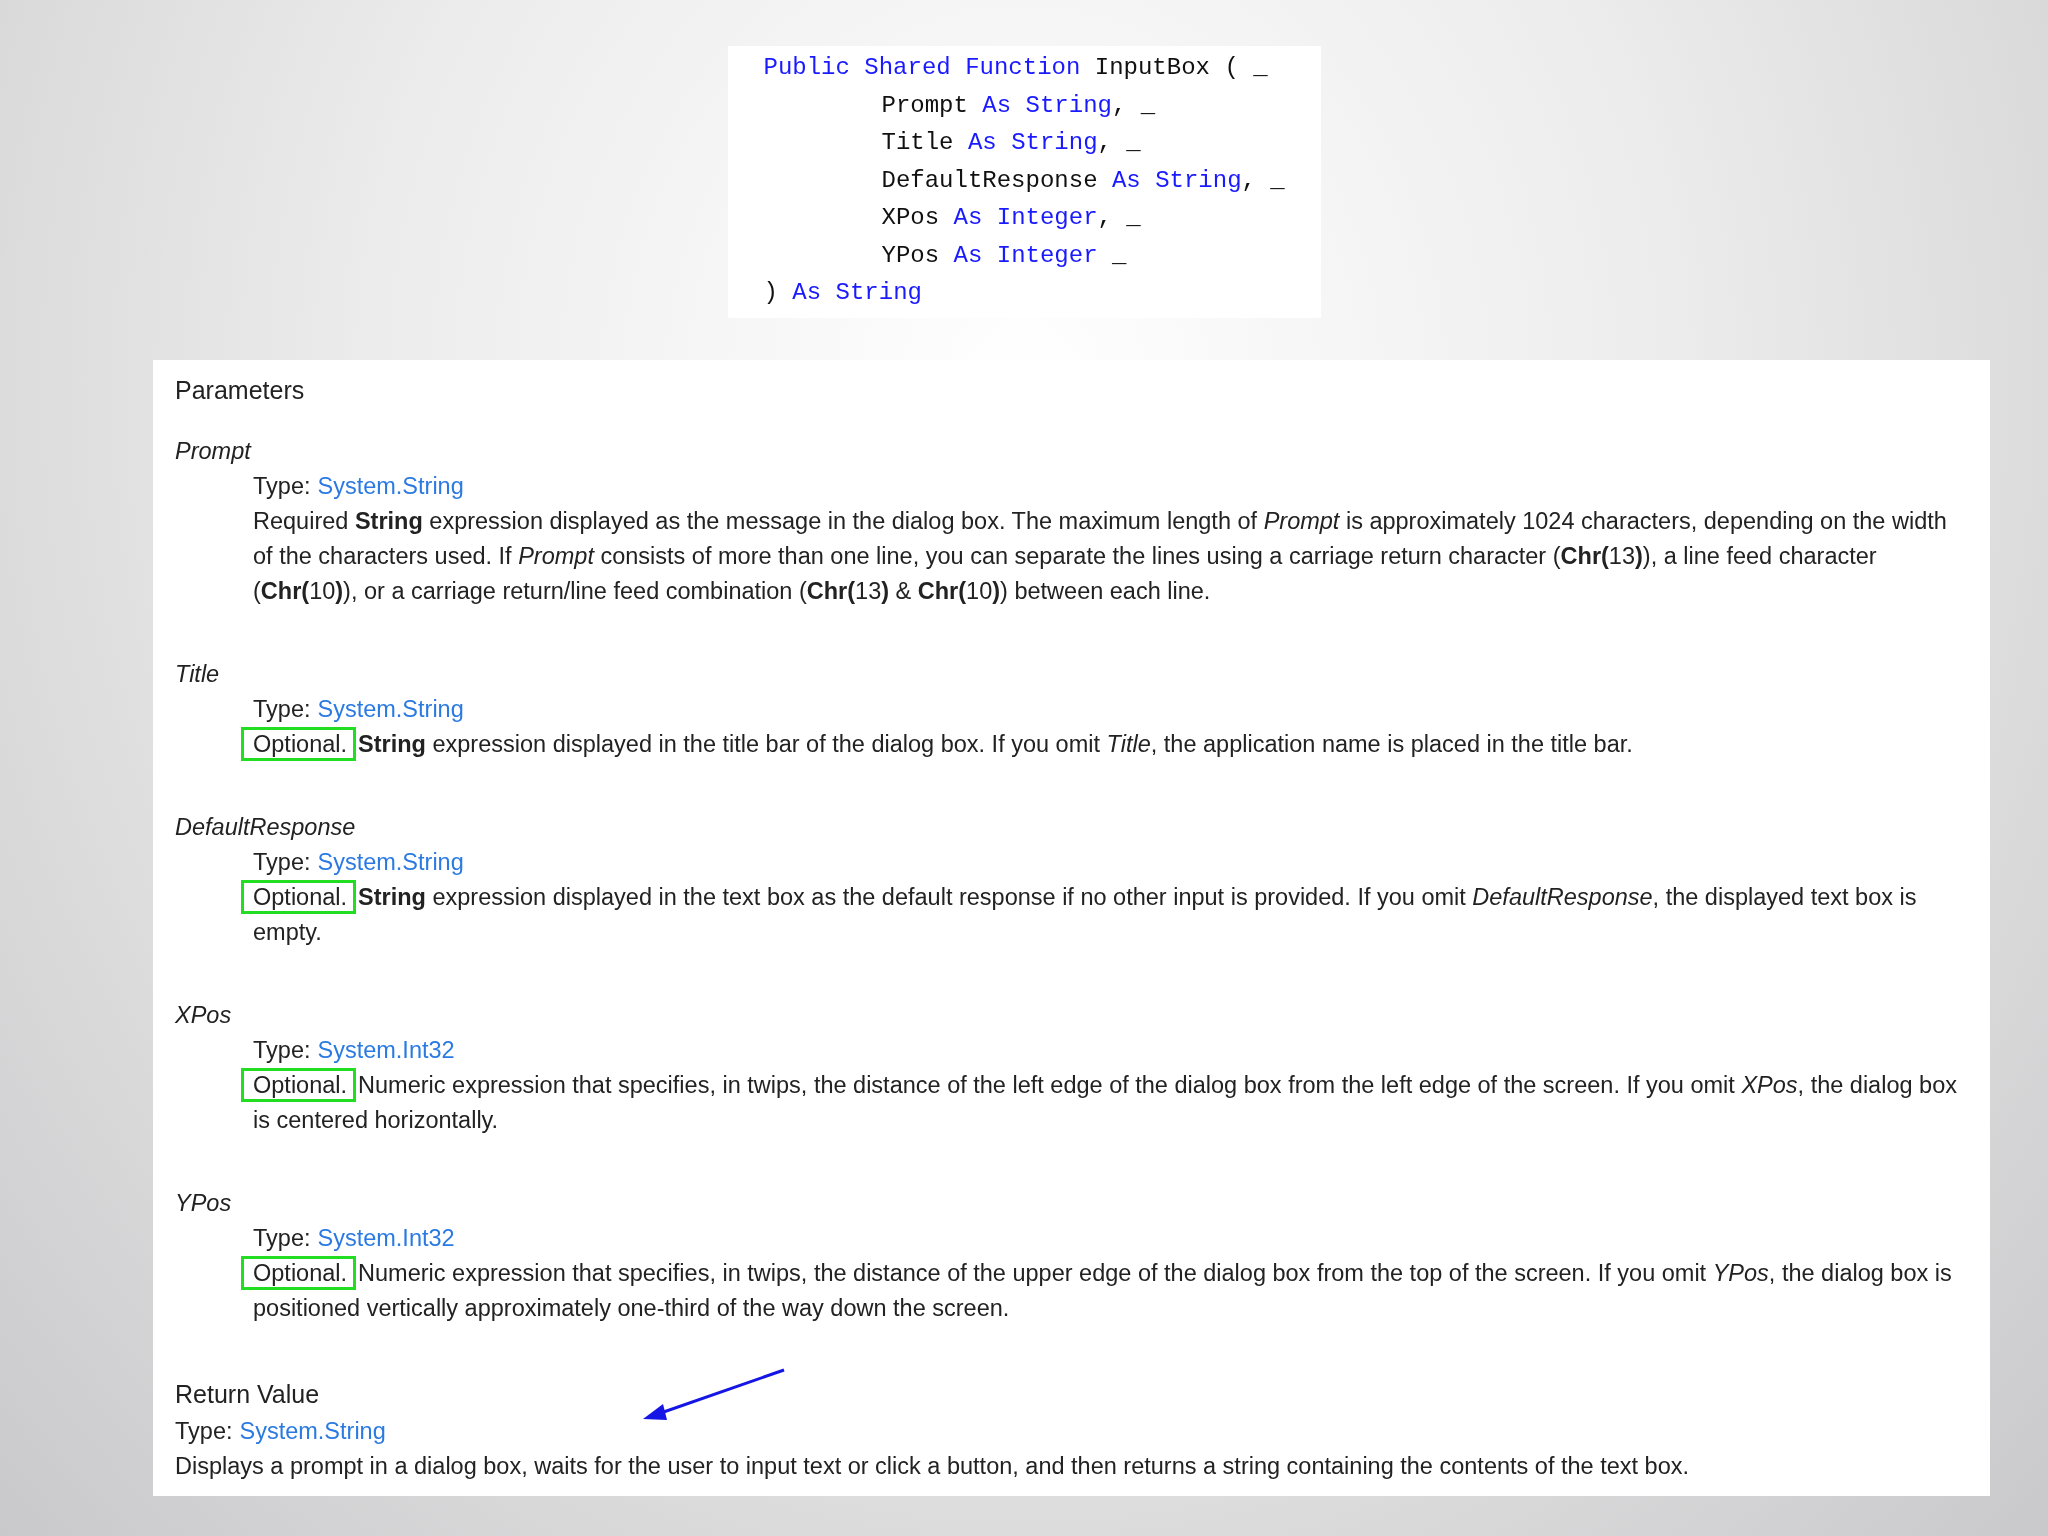 This screenshot has height=1536, width=2048. I want to click on section-heading: Return Value, so click(247, 1394).